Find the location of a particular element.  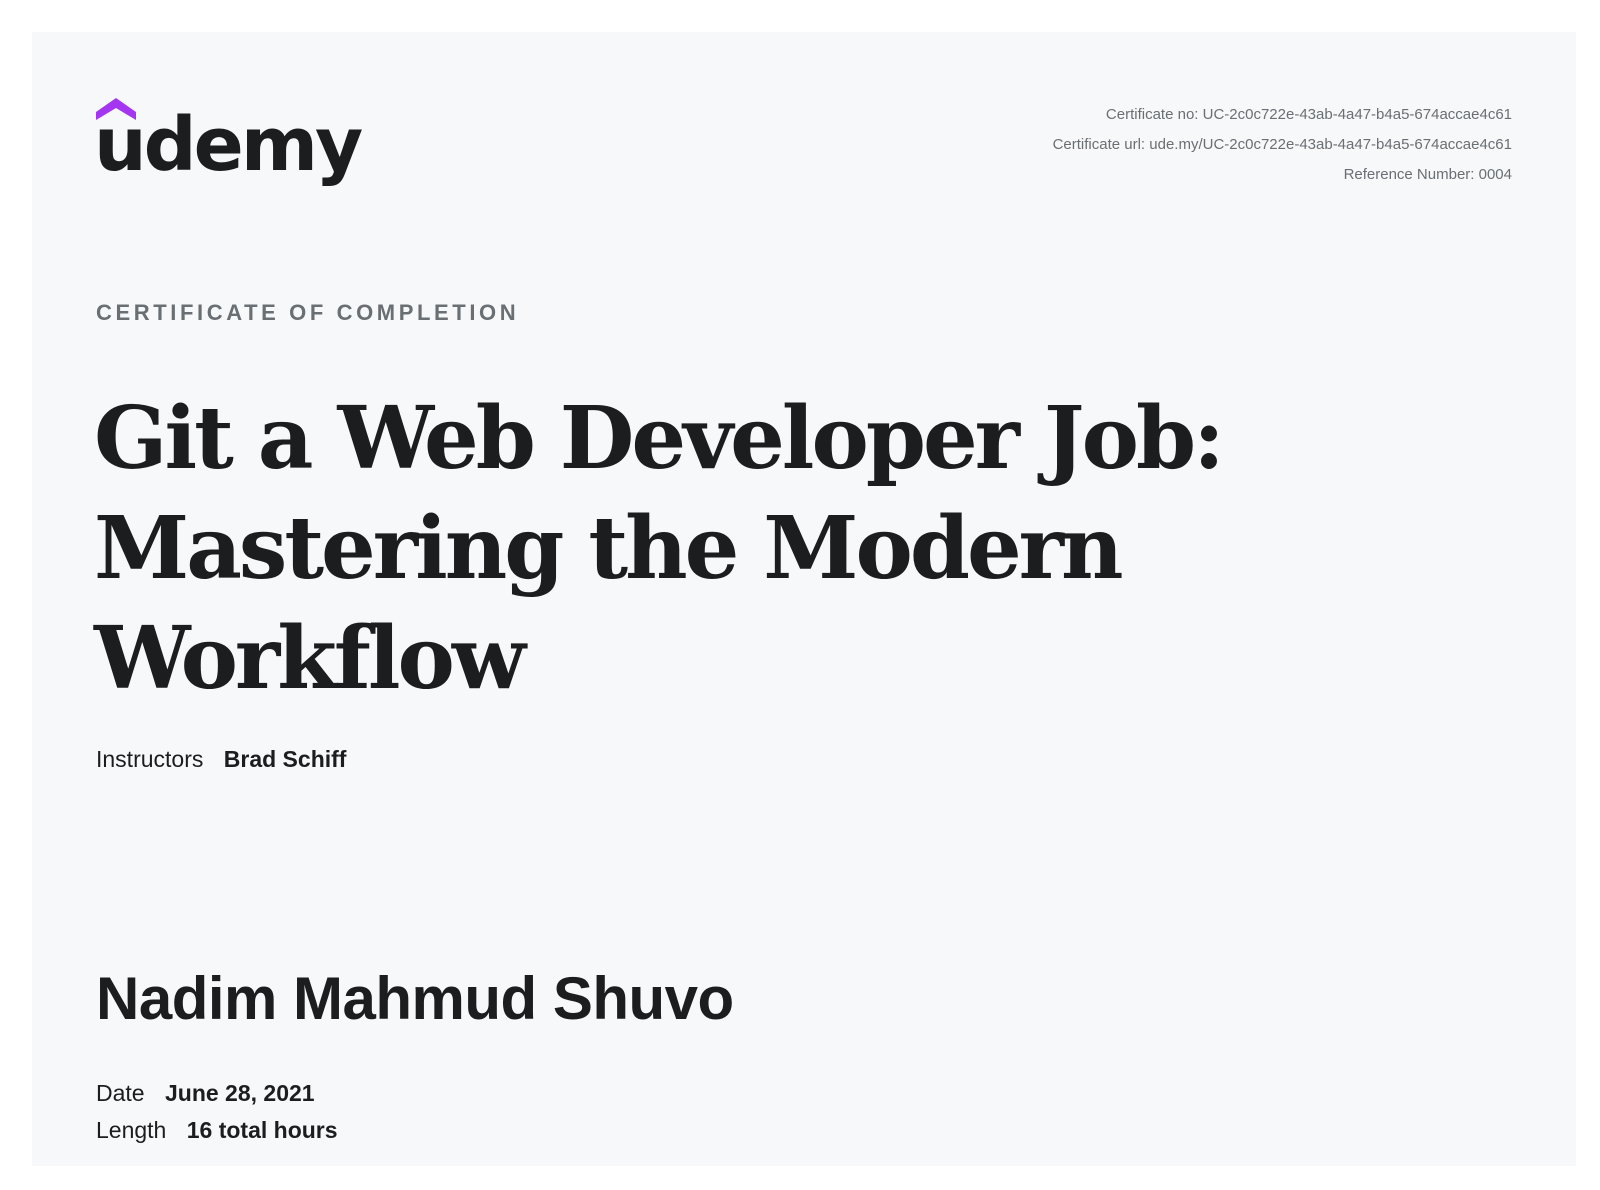

date-line: Date June 28, 2021 is located at coordinates (205, 1093).